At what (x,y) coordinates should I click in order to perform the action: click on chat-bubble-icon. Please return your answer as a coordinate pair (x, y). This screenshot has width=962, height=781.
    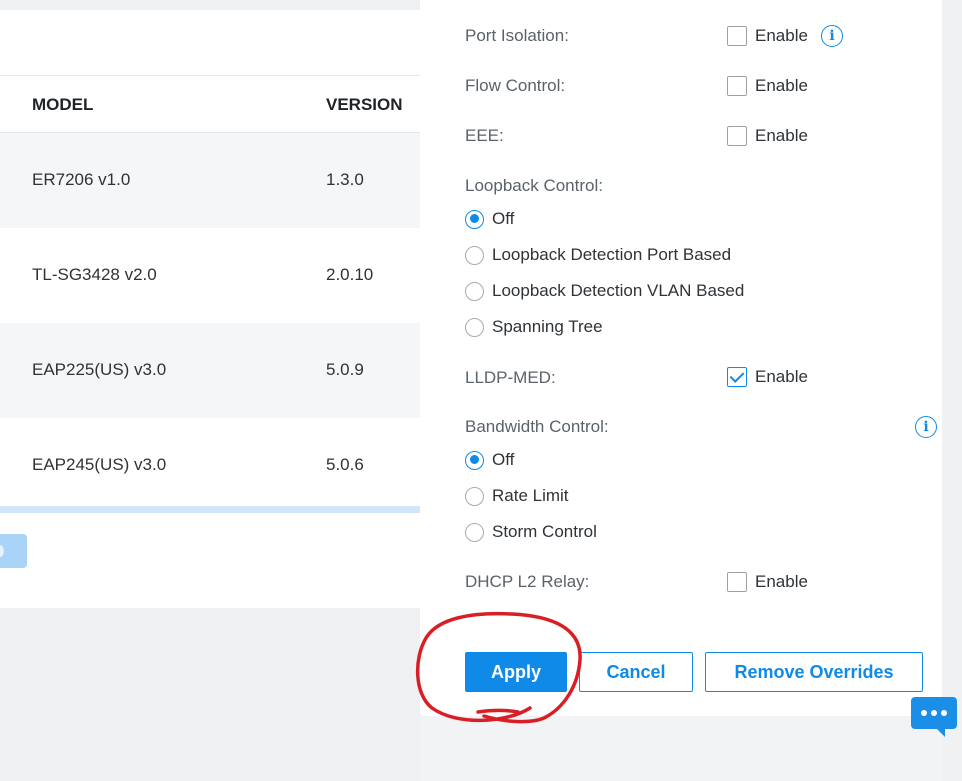
    Looking at the image, I should click on (934, 717).